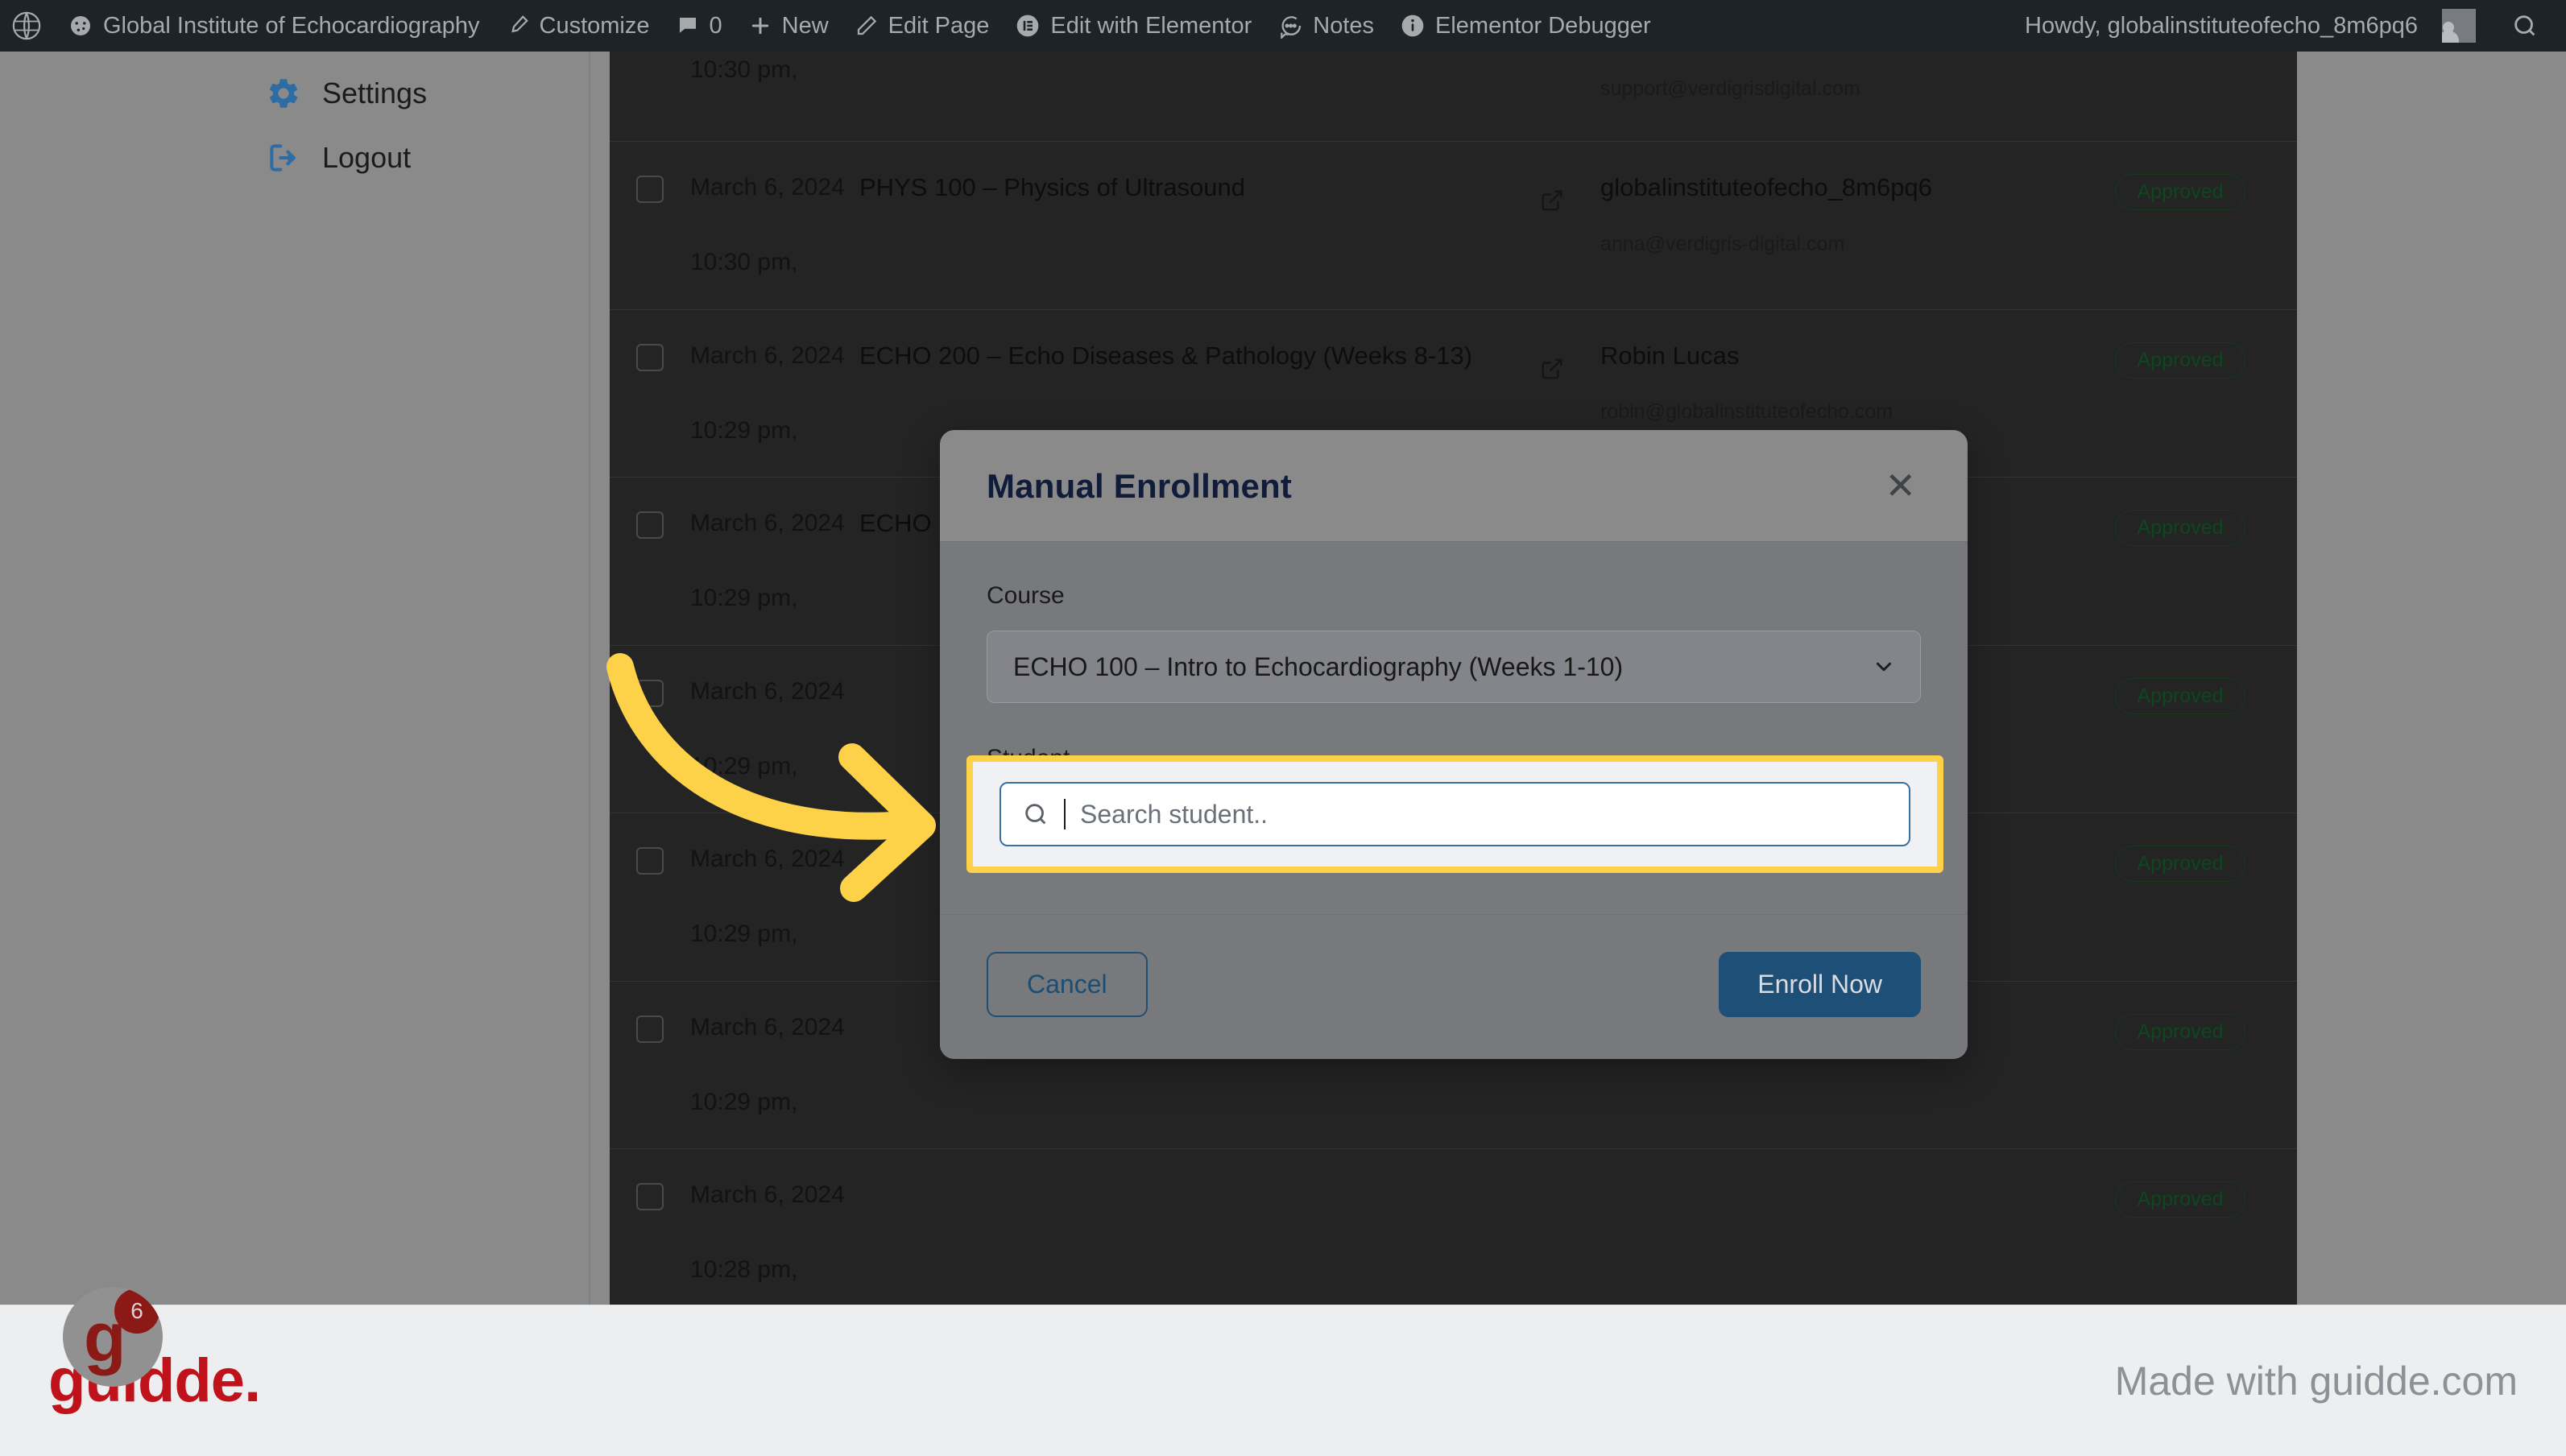  Describe the element at coordinates (1413, 26) in the screenshot. I see `info-circle-icon` at that location.